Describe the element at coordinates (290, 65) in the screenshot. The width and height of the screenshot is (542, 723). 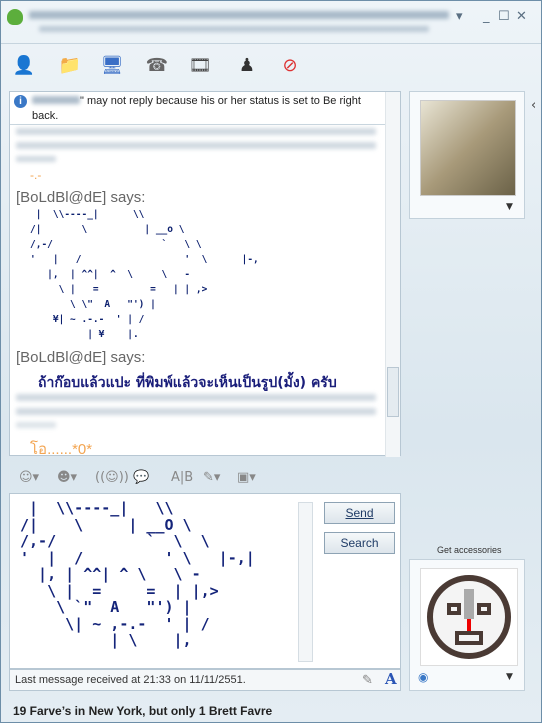
I see `block-icon: ⊘` at that location.